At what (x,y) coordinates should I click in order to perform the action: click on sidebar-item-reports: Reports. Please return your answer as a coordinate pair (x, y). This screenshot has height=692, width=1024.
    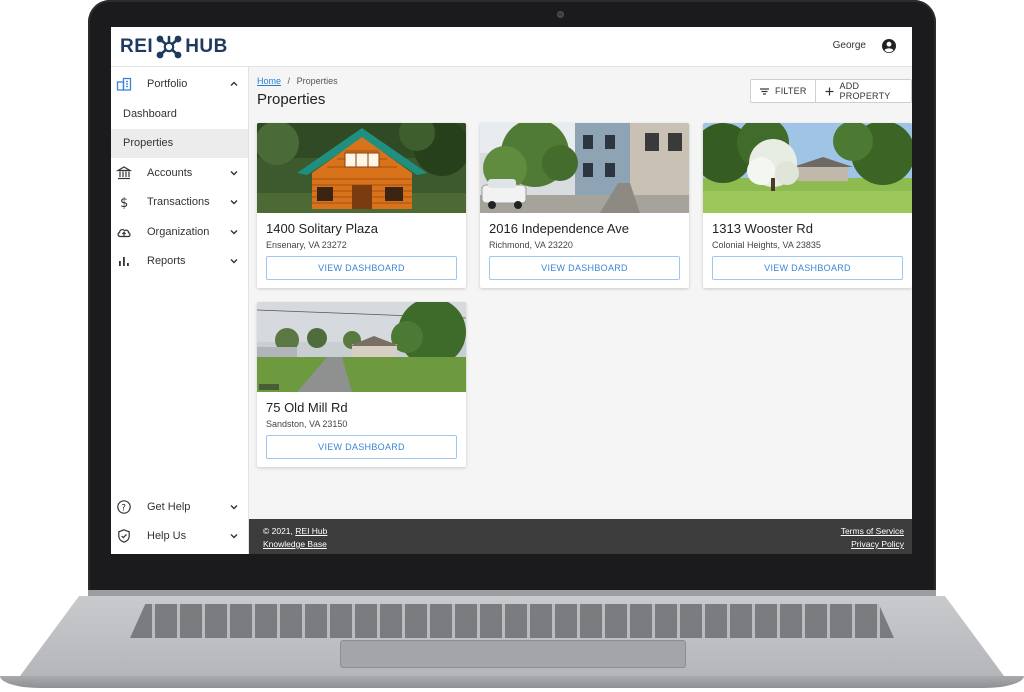
    Looking at the image, I should click on (179, 261).